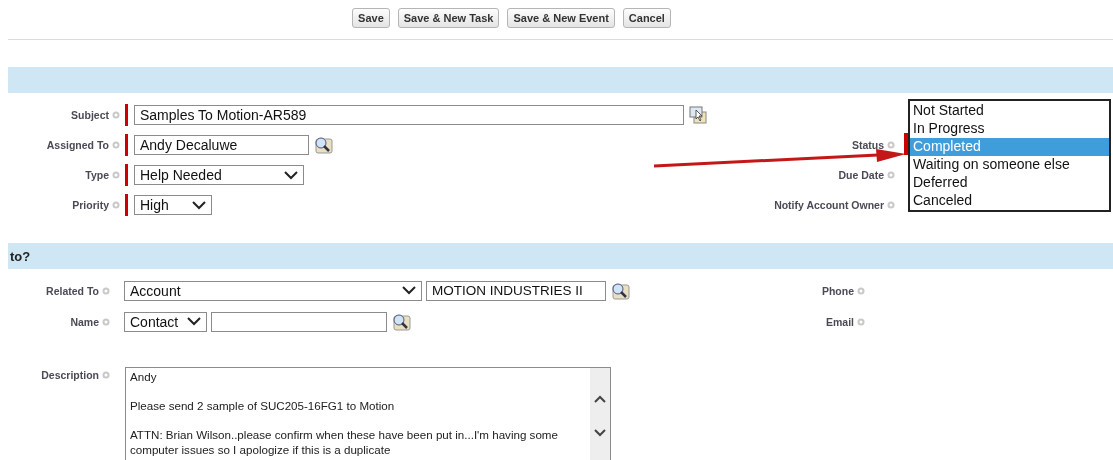 The image size is (1113, 460). Describe the element at coordinates (906, 144) in the screenshot. I see `required-marker` at that location.